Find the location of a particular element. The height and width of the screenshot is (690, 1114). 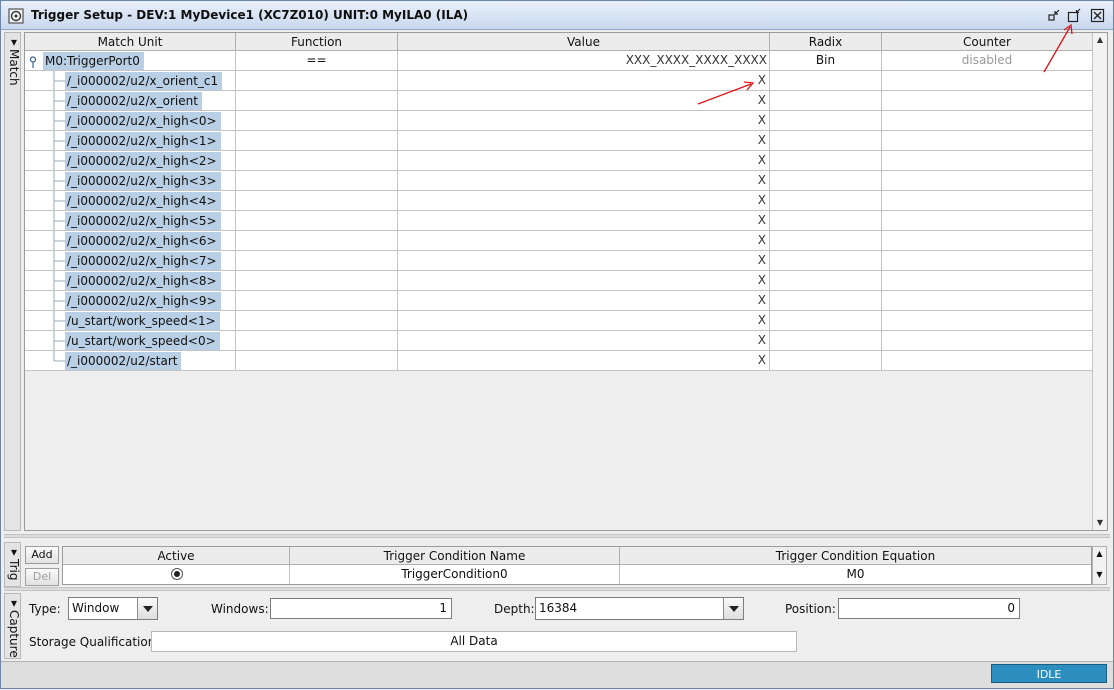

match-table-scrollbar: ▲ ▼ is located at coordinates (1099, 281).